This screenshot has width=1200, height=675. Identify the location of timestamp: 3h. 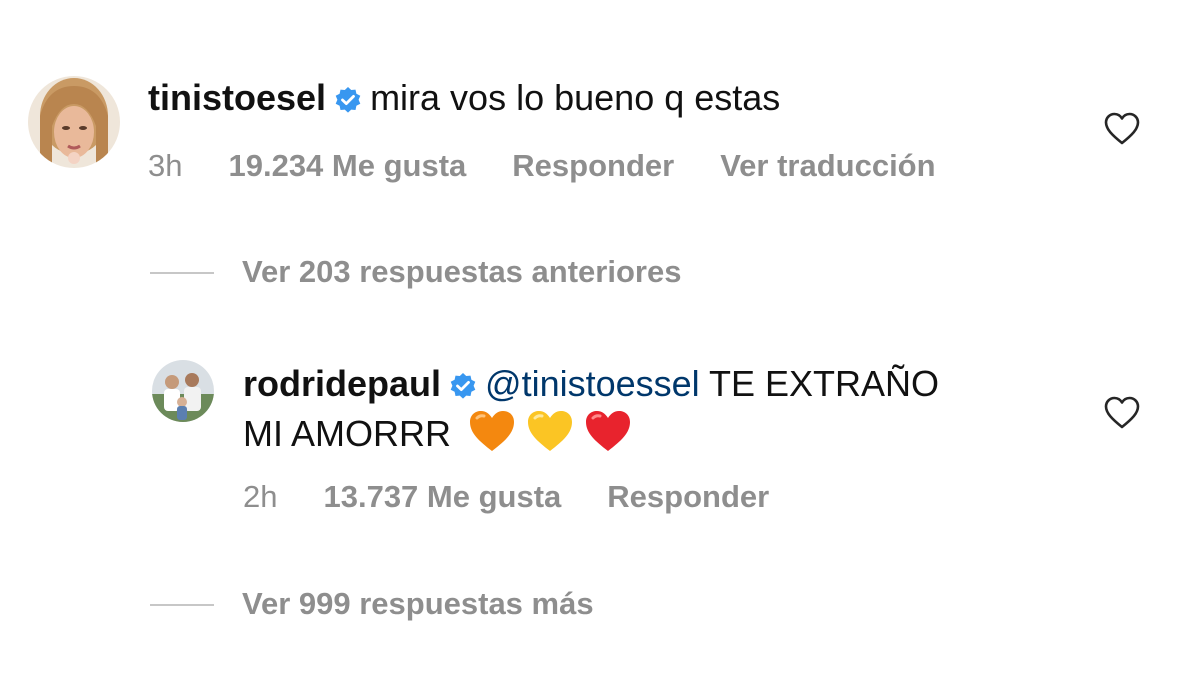
(165, 165).